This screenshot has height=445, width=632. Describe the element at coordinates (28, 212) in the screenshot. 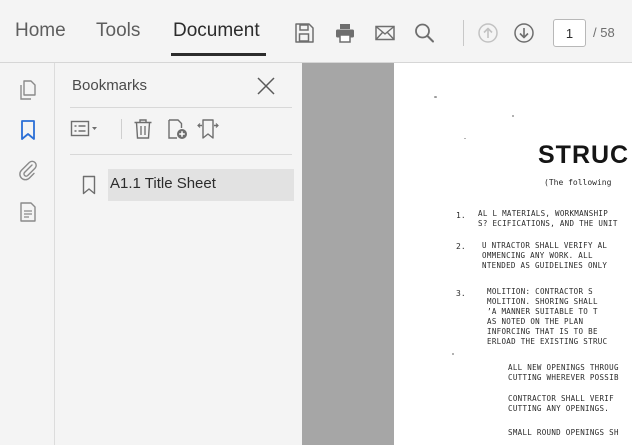

I see `document-properties-icon` at that location.